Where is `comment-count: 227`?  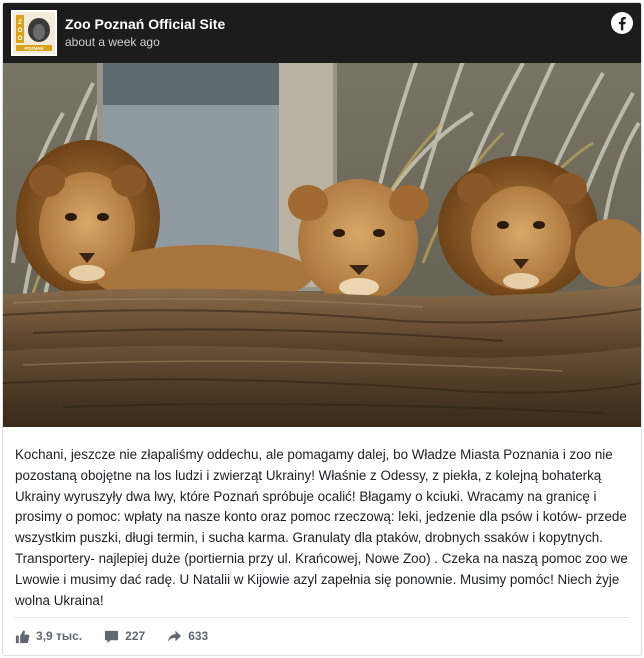
comment-count: 227 is located at coordinates (135, 636).